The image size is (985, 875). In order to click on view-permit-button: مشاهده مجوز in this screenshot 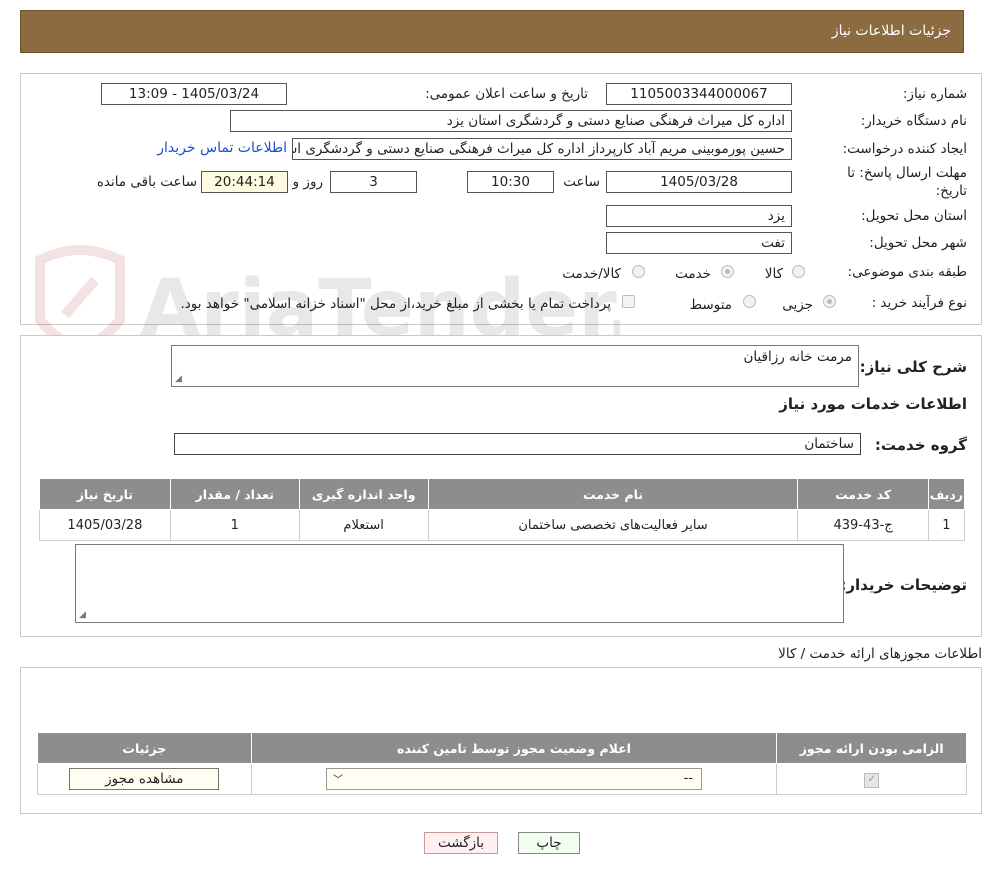, I will do `click(144, 779)`.